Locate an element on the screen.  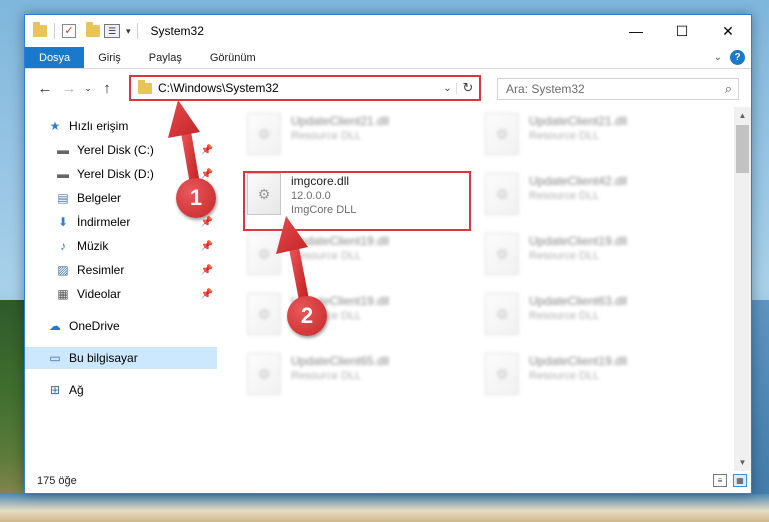
ribbon-tabs: Dosya Giriş Paylaş Görünüm ⌄ ? is located at coordinates (388, 58).